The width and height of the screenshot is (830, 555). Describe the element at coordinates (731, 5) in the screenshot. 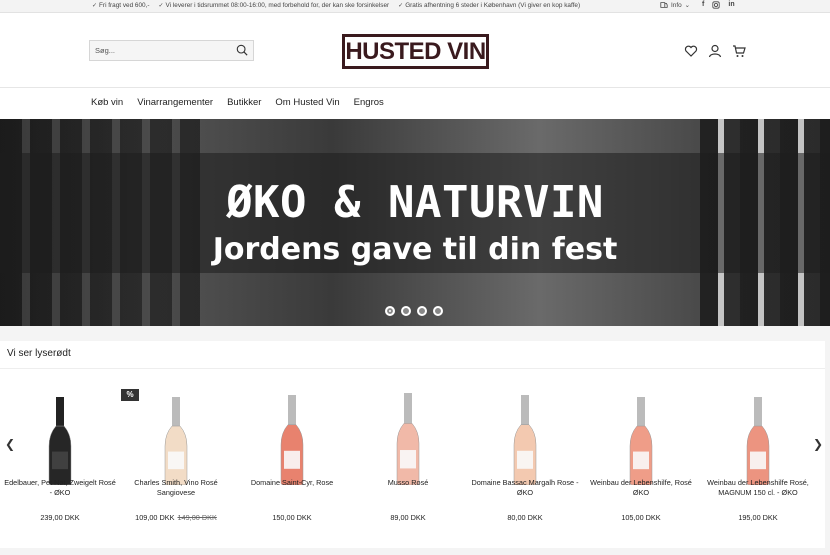

I see `linkedin-icon: in` at that location.